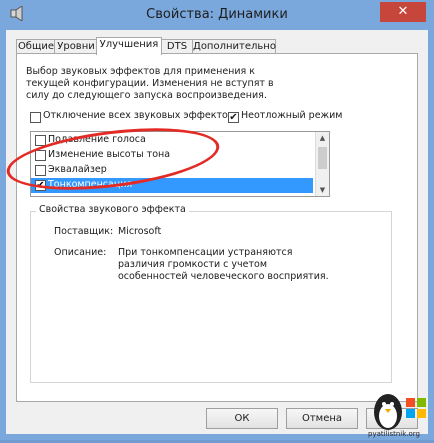 This screenshot has height=443, width=434. Describe the element at coordinates (242, 418) in the screenshot. I see `ok-button: ОК` at that location.